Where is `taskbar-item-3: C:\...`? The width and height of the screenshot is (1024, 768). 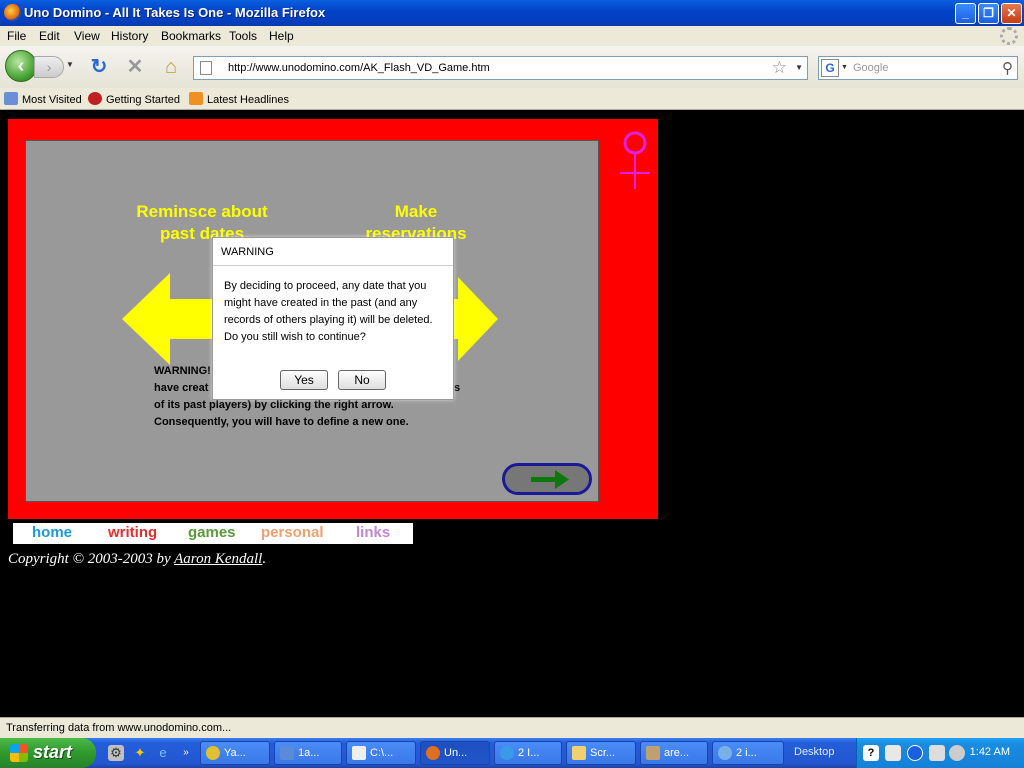
taskbar-item-3: C:\... is located at coordinates (381, 753).